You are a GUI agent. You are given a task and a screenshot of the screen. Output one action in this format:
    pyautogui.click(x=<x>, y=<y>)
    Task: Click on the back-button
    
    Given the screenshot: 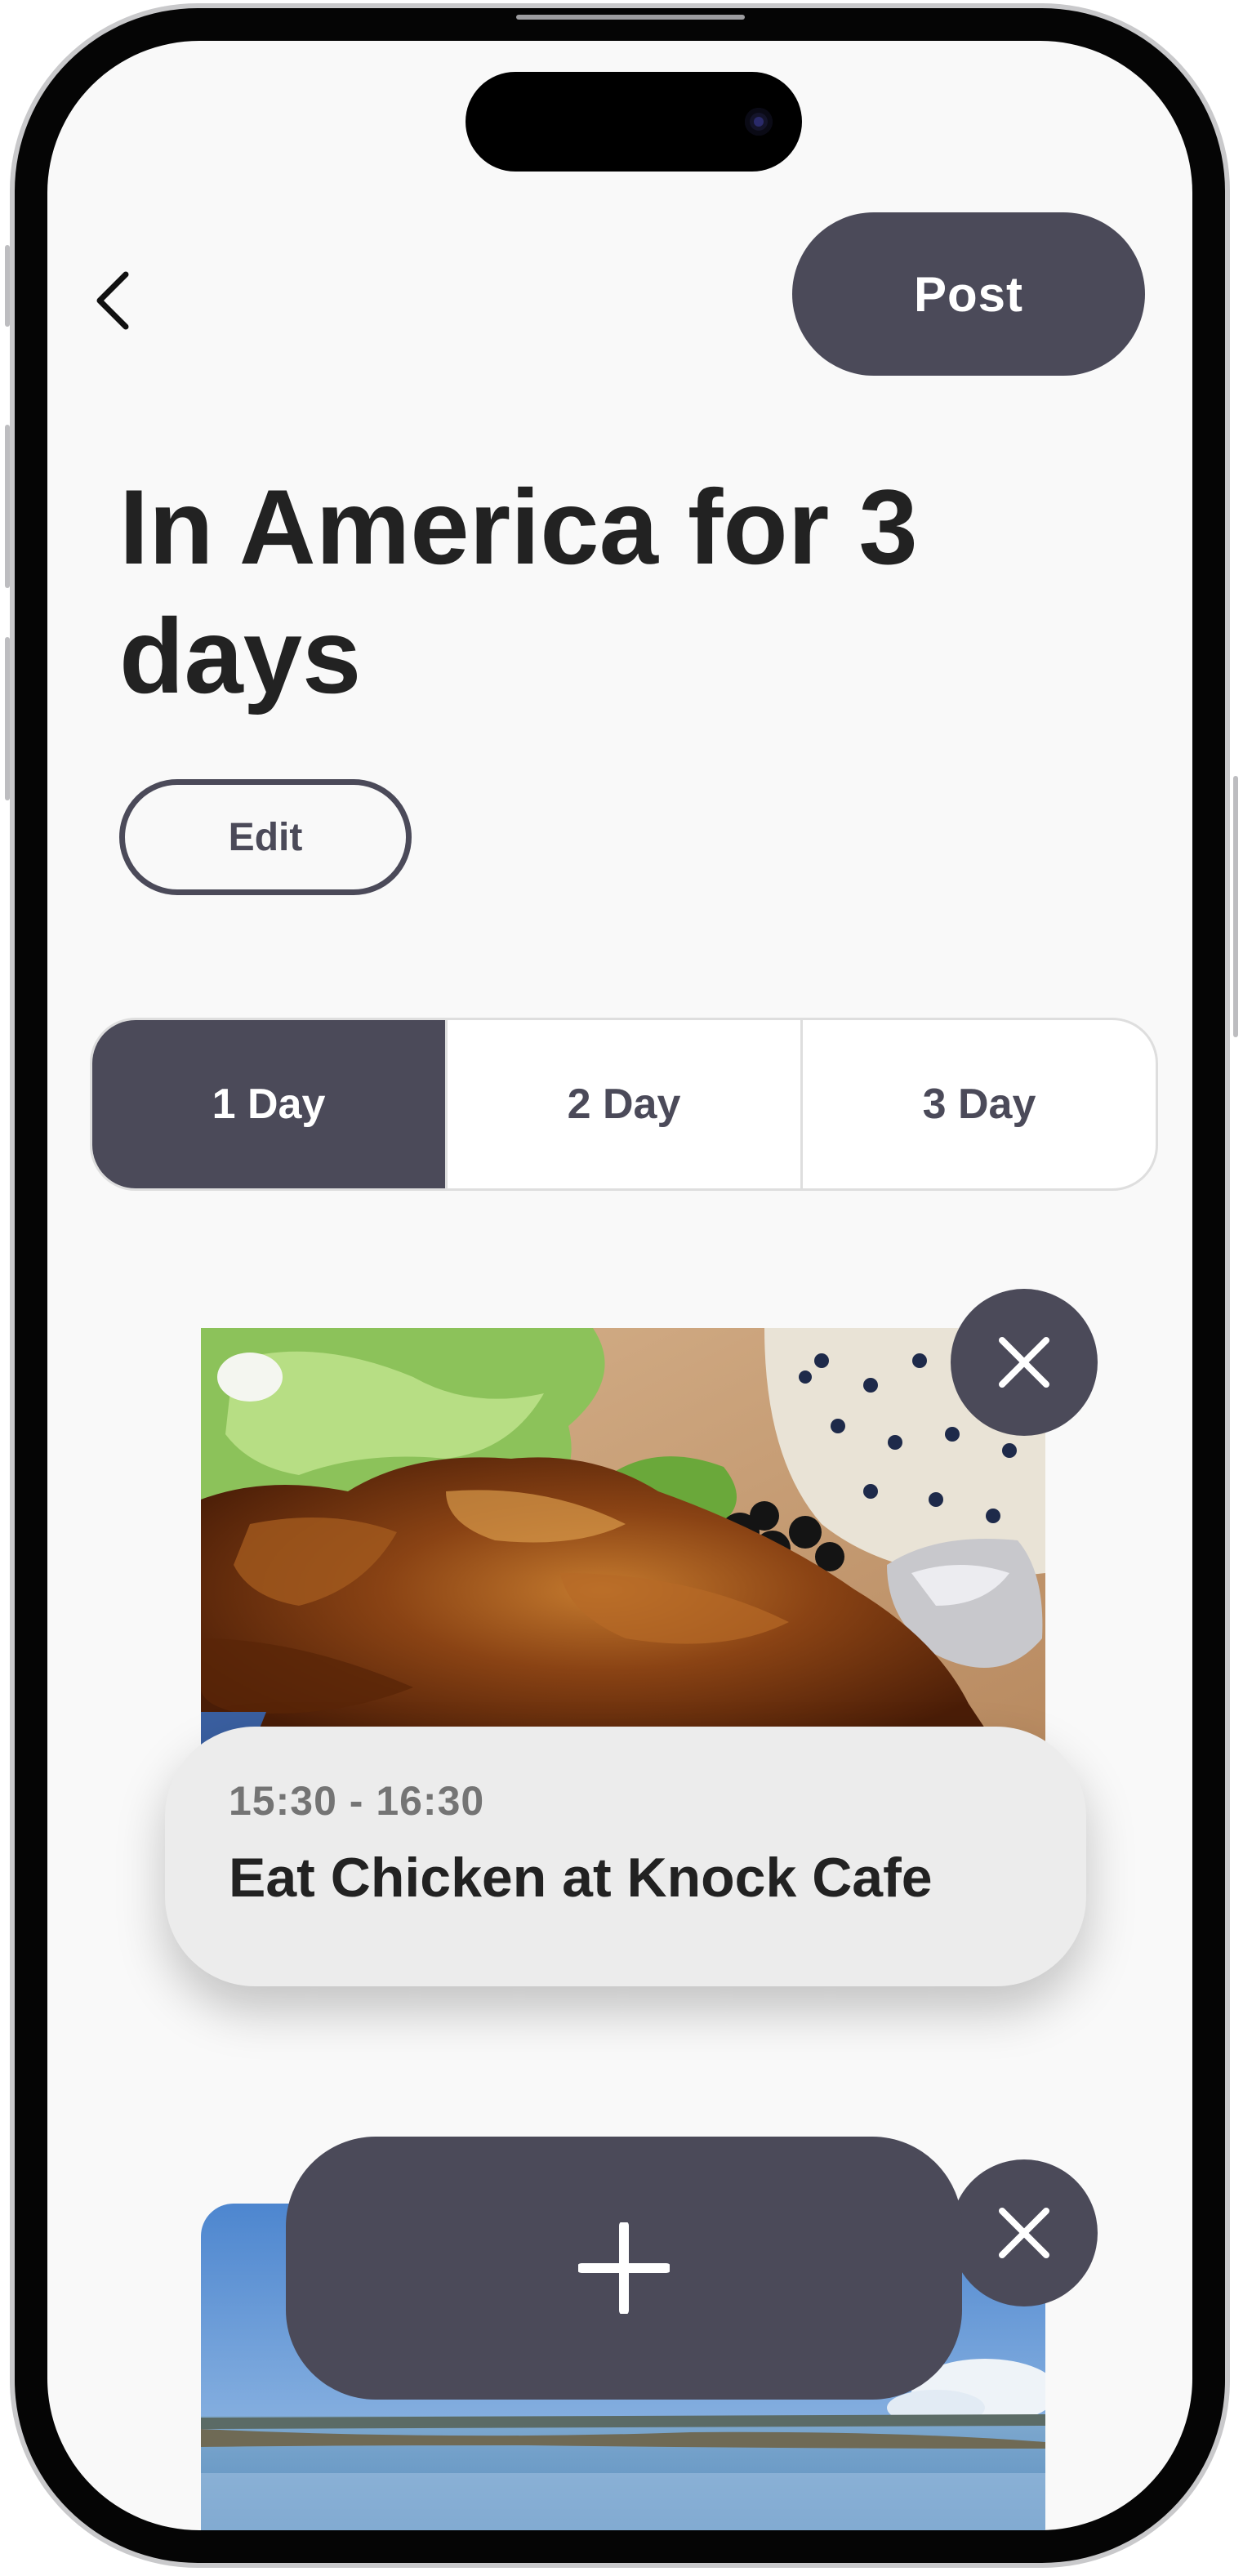 What is the action you would take?
    pyautogui.click(x=112, y=300)
    